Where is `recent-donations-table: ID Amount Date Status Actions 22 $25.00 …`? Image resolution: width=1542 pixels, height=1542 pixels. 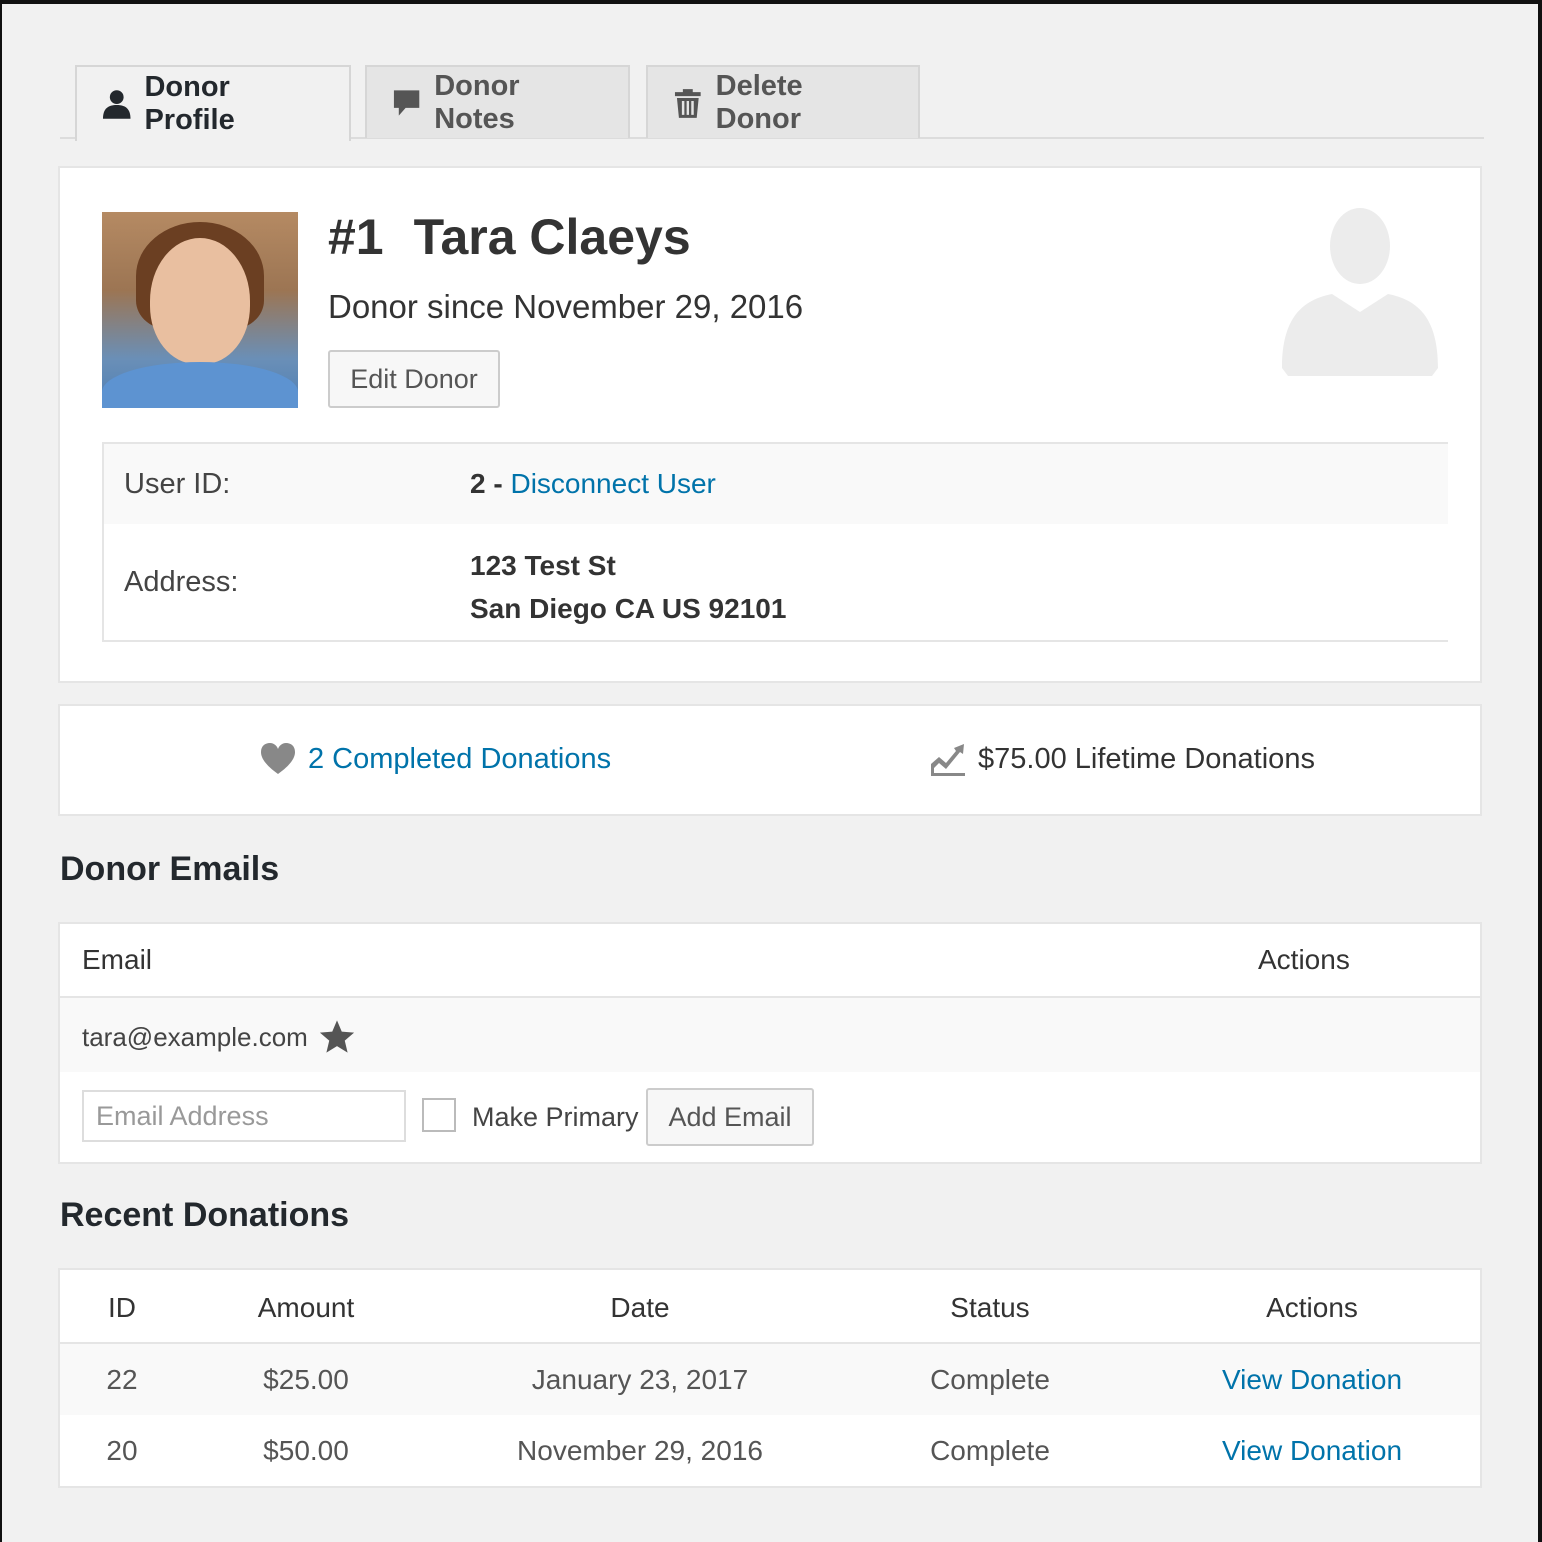 recent-donations-table: ID Amount Date Status Actions 22 $25.00 … is located at coordinates (770, 1378).